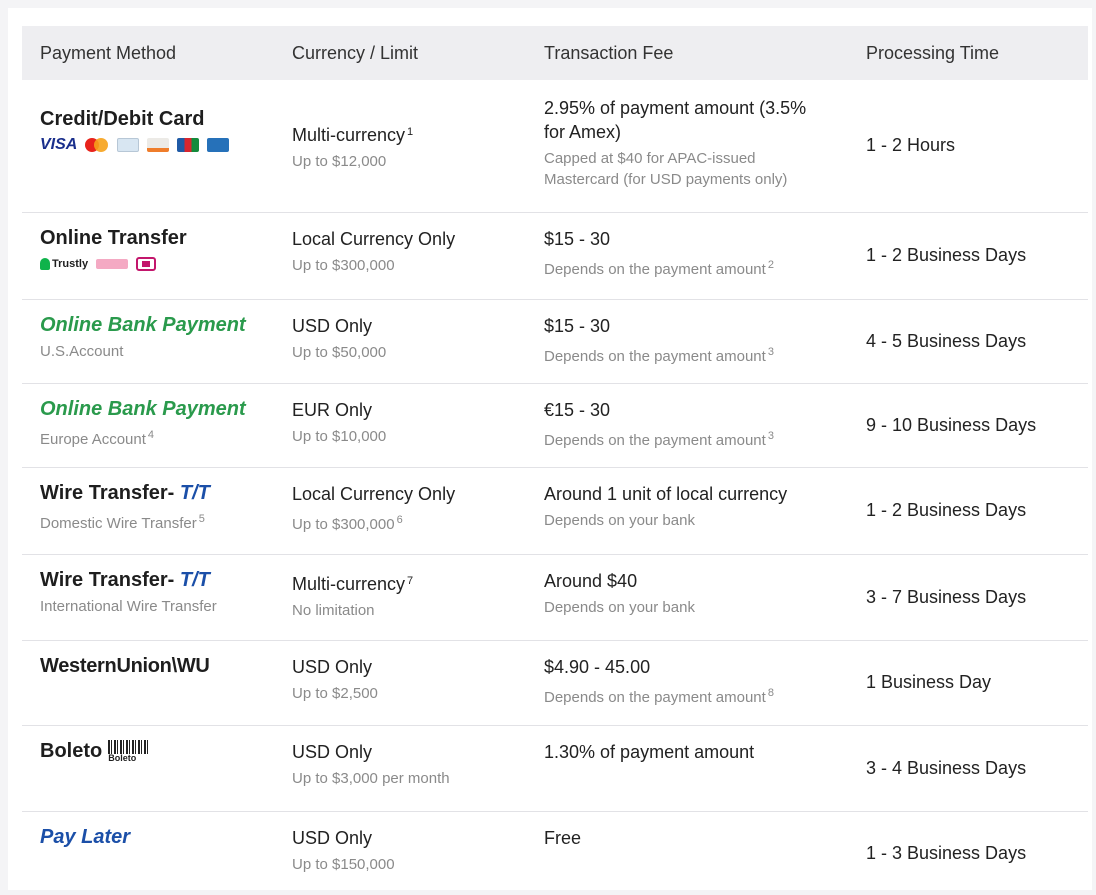 This screenshot has height=895, width=1096. What do you see at coordinates (97, 145) in the screenshot?
I see `mastercard-logo` at bounding box center [97, 145].